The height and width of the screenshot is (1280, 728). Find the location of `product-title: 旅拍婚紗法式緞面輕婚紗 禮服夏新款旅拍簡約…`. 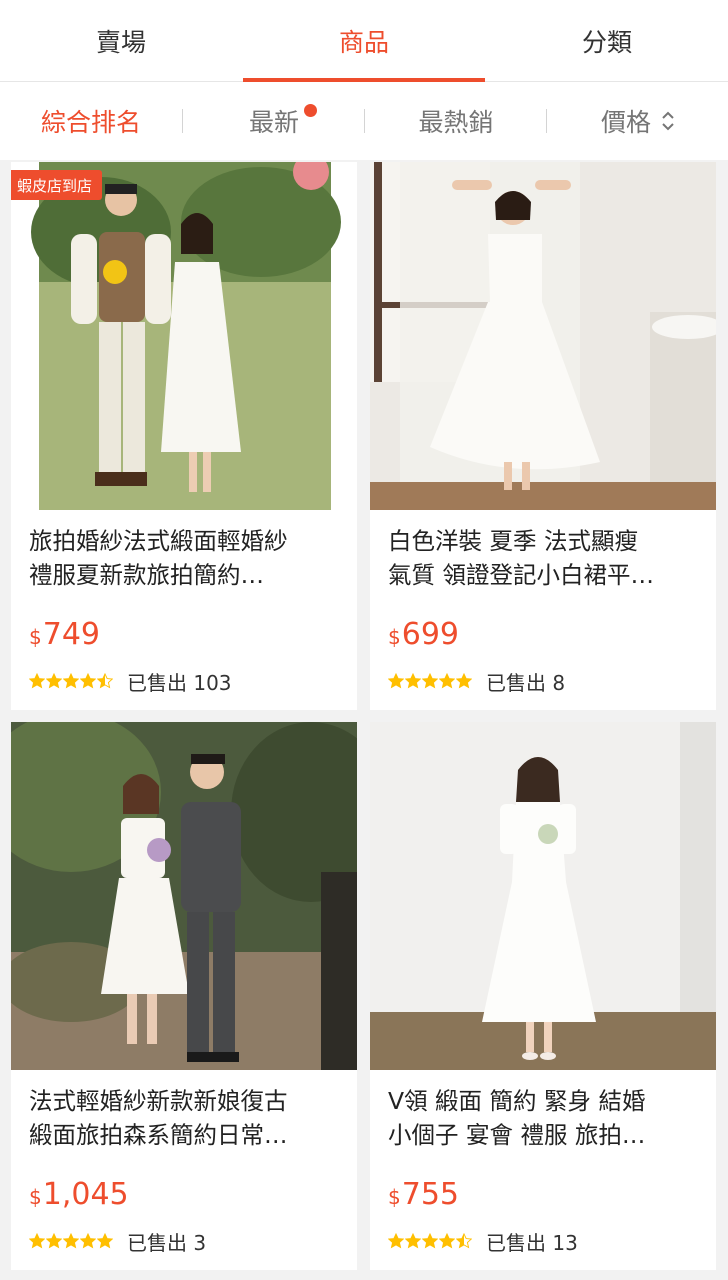

product-title: 旅拍婚紗法式緞面輕婚紗 禮服夏新款旅拍簡約… is located at coordinates (188, 558).